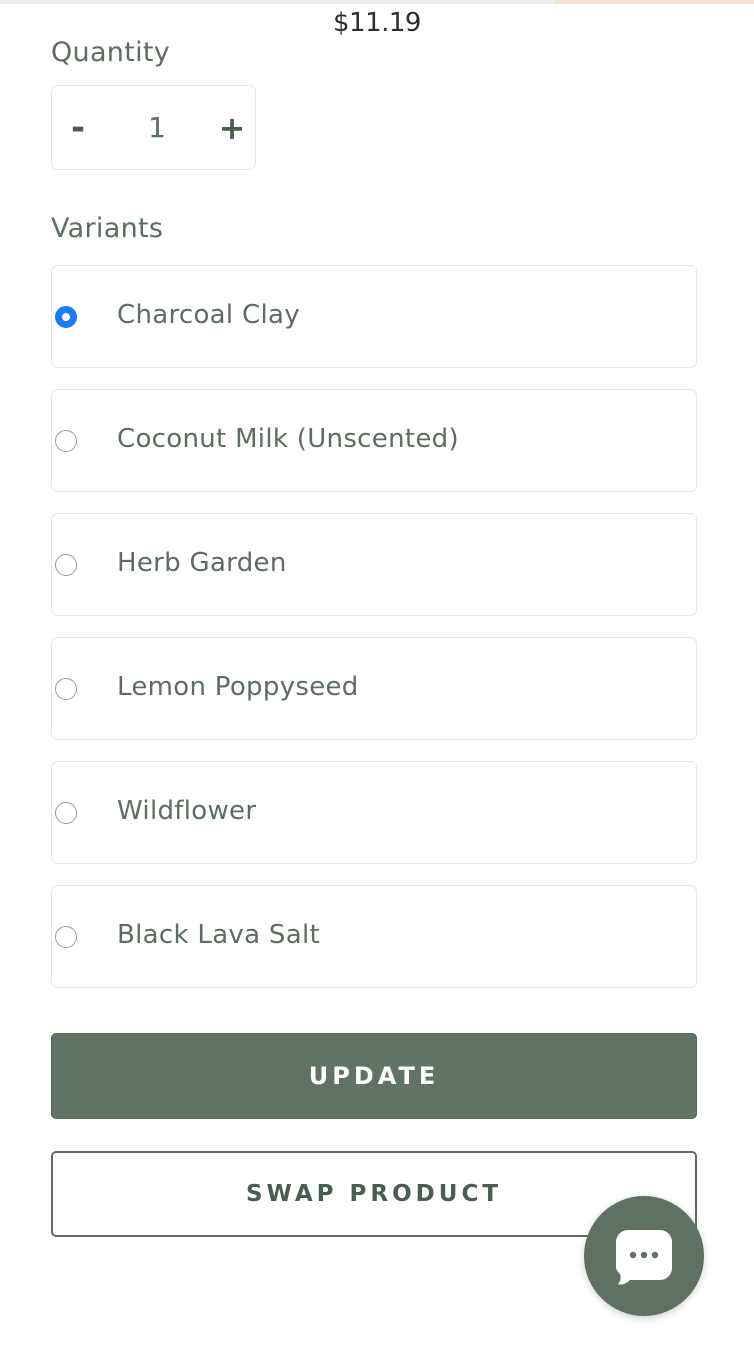 Image resolution: width=754 pixels, height=1366 pixels. I want to click on top-progress-bar, so click(377, 2).